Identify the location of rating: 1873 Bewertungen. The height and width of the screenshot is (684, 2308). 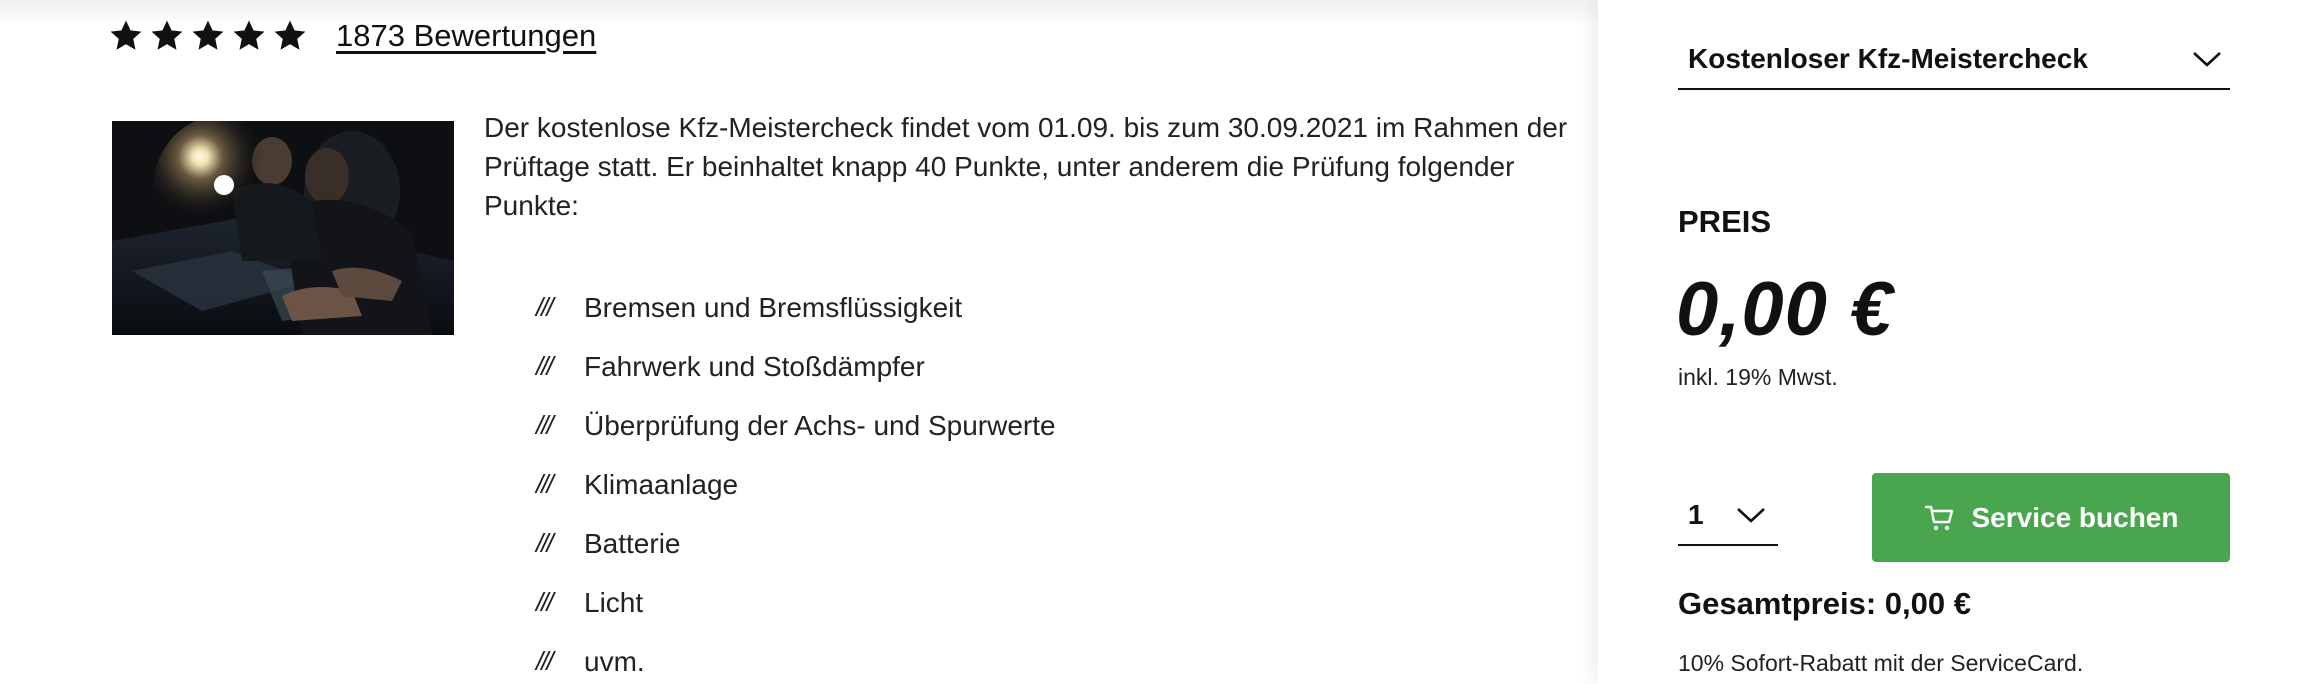
(353, 36).